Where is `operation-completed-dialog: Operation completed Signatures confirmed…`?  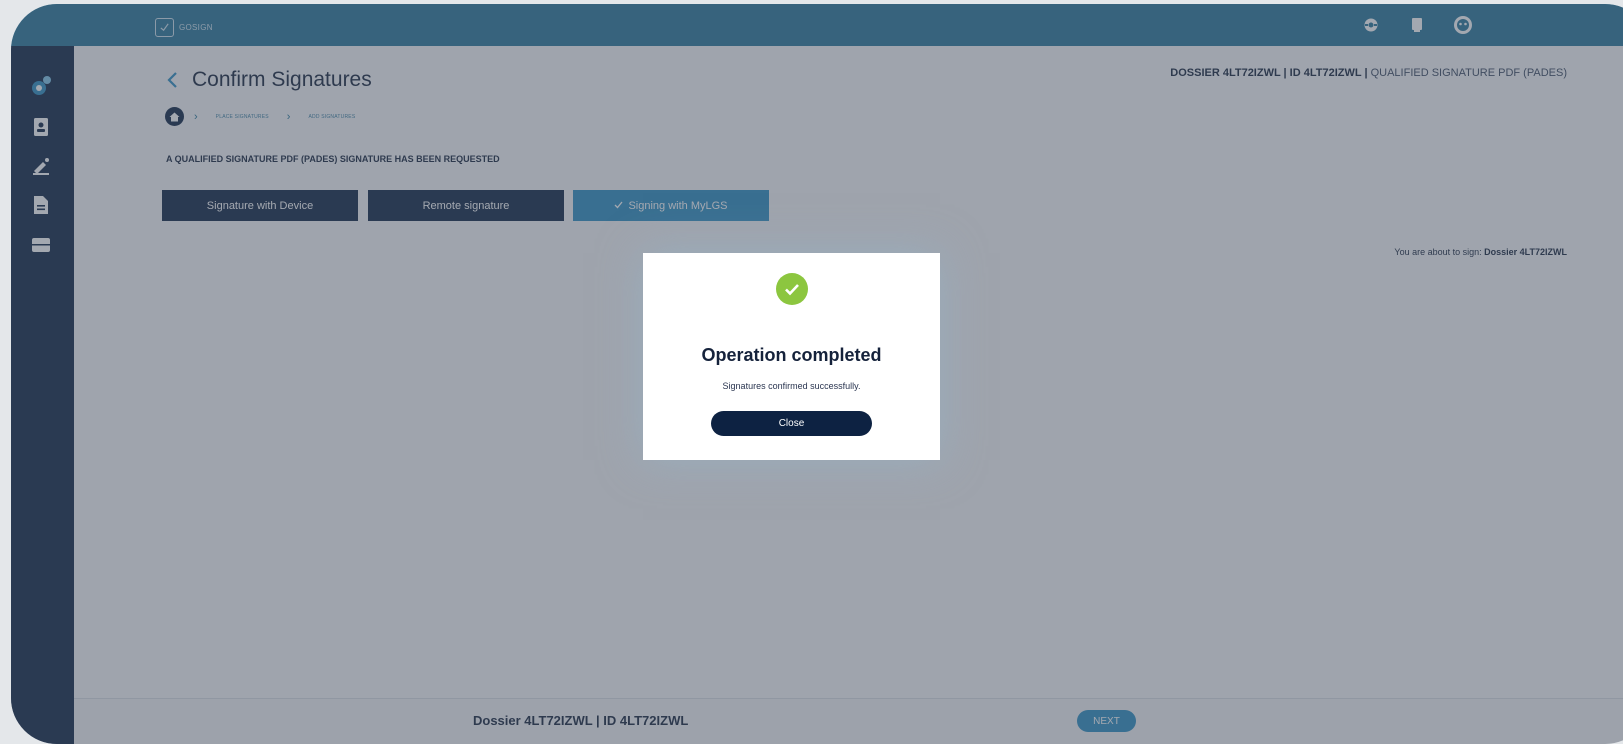
operation-completed-dialog: Operation completed Signatures confirmed… is located at coordinates (791, 356).